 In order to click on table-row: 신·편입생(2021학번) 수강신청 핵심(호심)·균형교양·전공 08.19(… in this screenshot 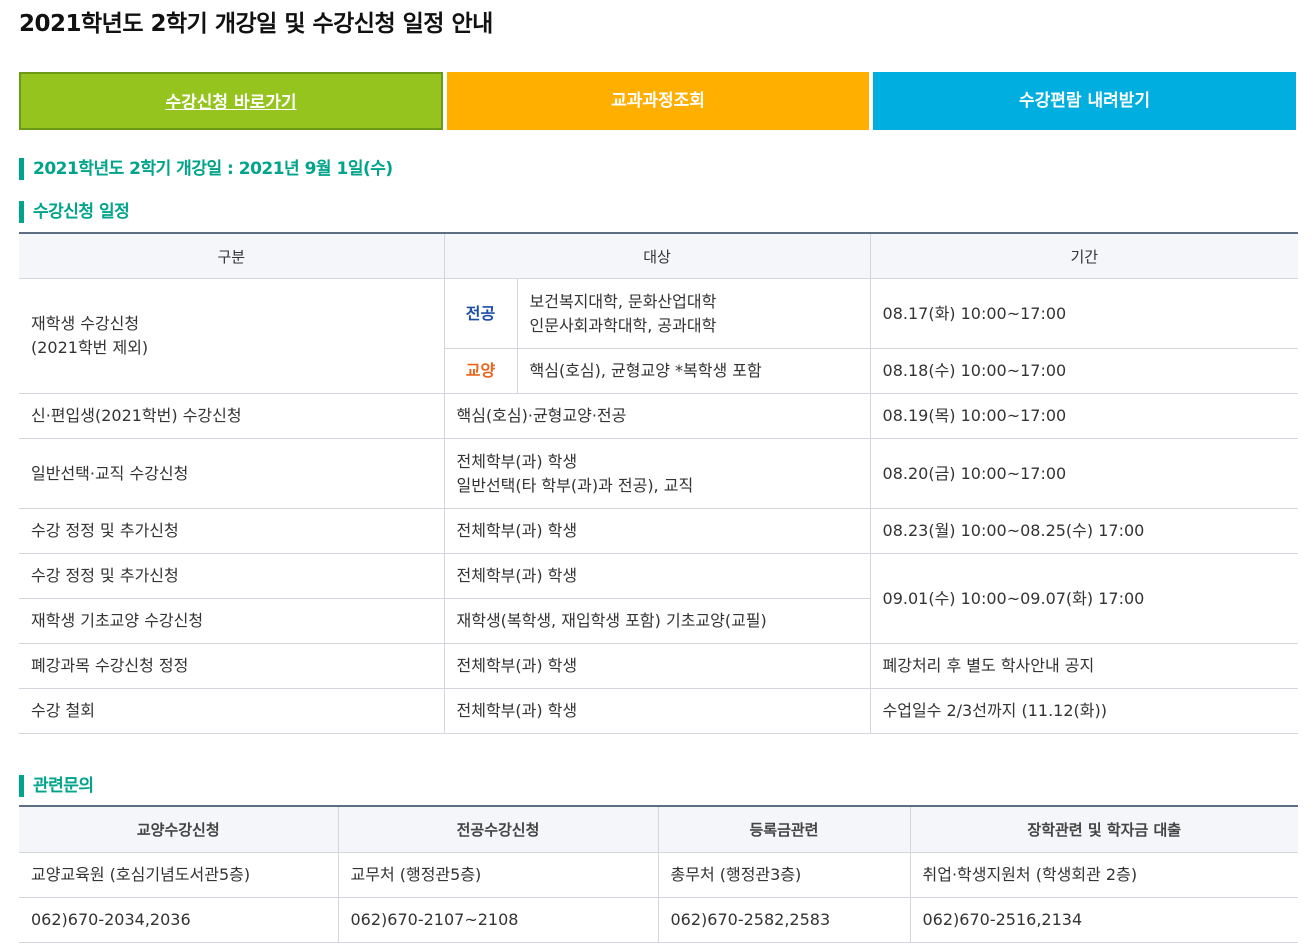, I will do `click(659, 416)`.